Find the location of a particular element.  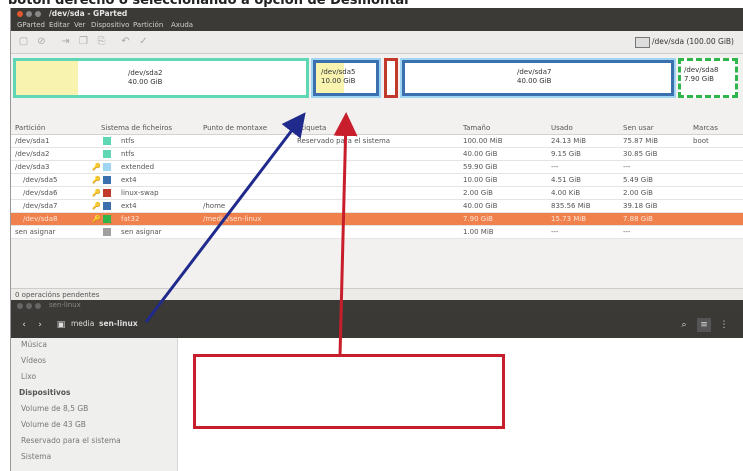

col-unused: Sen usar is located at coordinates (638, 128).